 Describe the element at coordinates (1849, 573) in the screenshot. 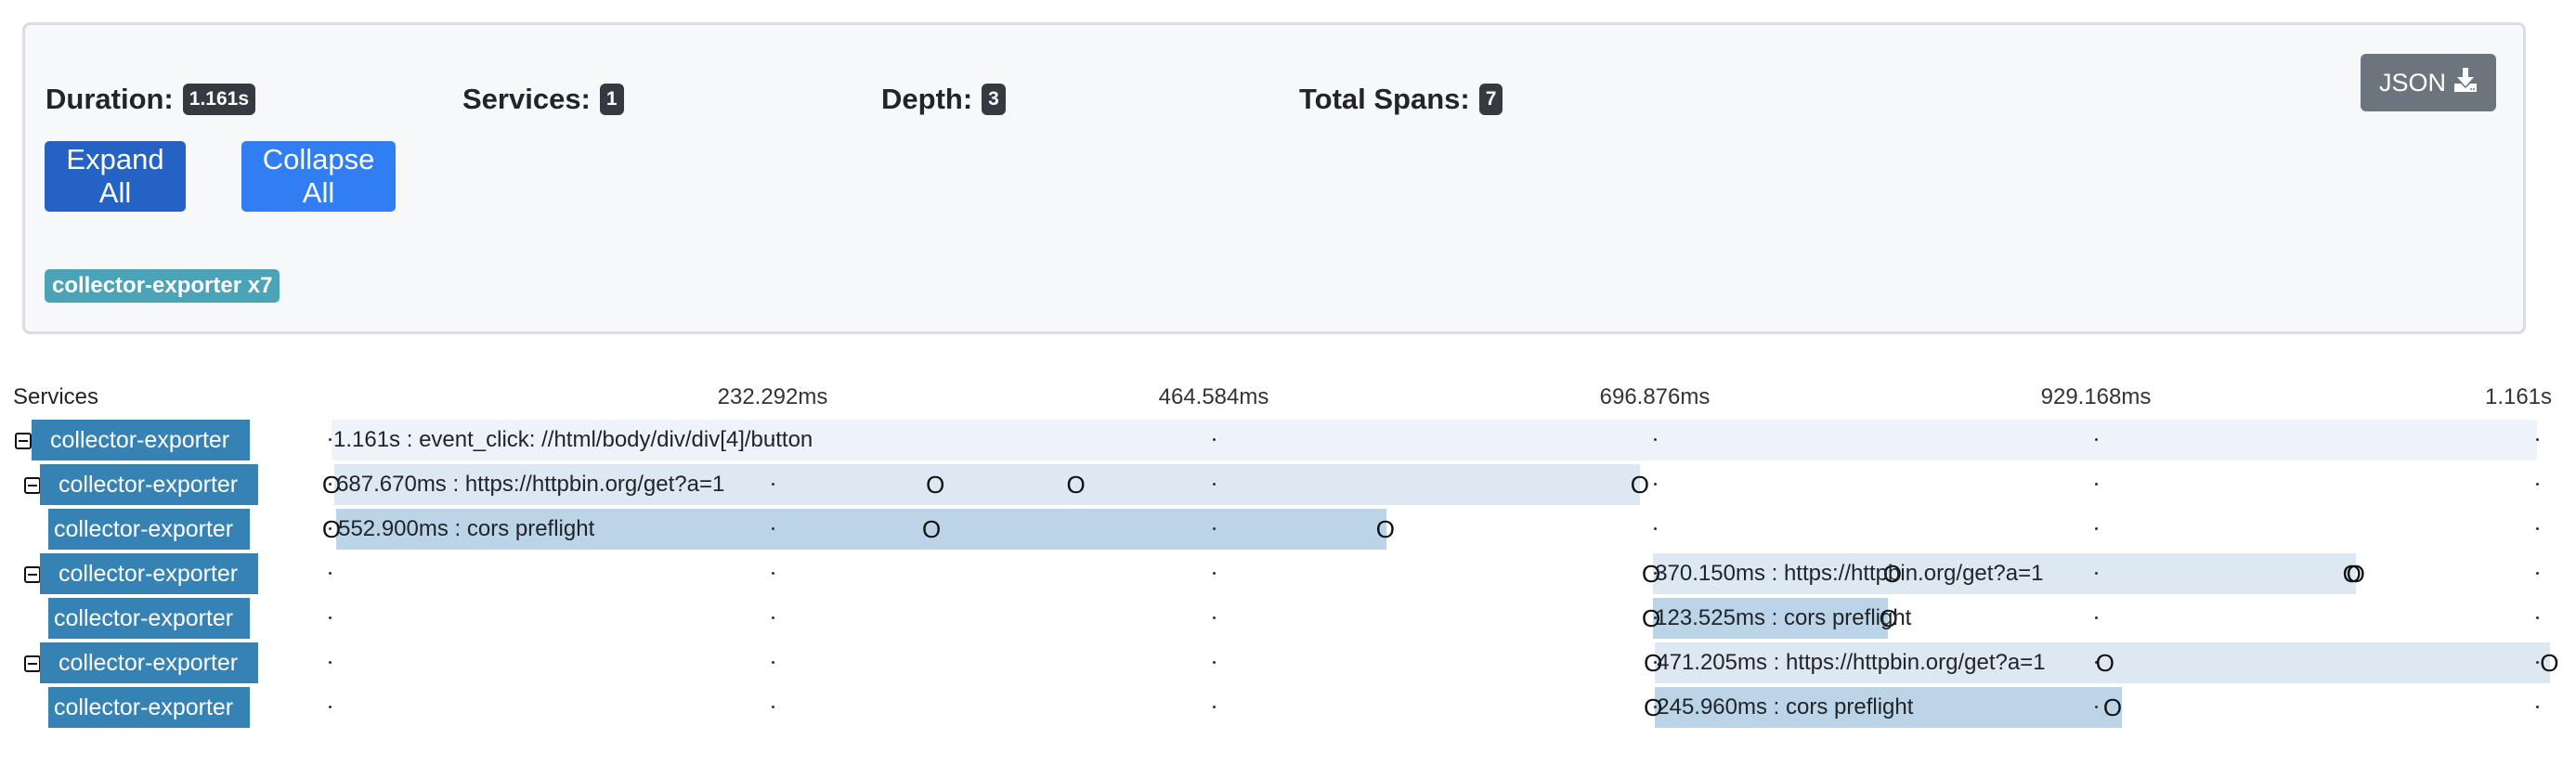

I see `span-label: 370.150ms : https://httpbin.org/get?a=1` at that location.